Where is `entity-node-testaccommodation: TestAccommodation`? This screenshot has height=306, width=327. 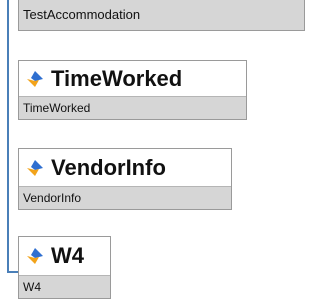 entity-node-testaccommodation: TestAccommodation is located at coordinates (161, 15).